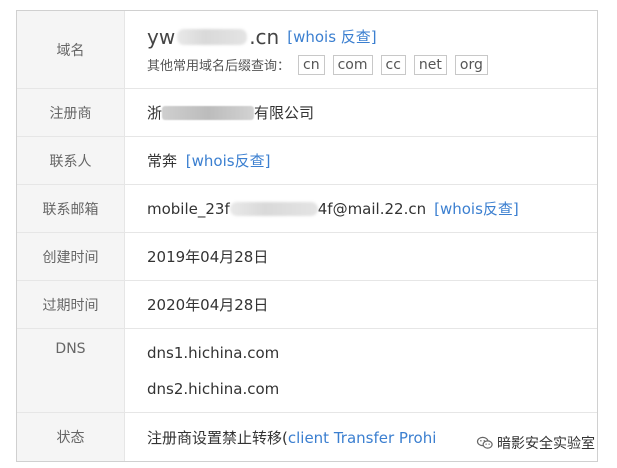  What do you see at coordinates (430, 64) in the screenshot?
I see `suffix-tag-net: net` at bounding box center [430, 64].